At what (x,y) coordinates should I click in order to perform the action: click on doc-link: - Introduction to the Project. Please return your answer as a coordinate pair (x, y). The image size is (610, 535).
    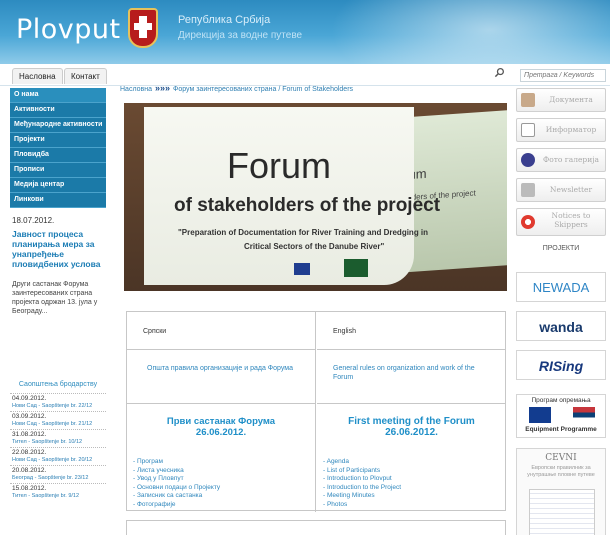
    Looking at the image, I should click on (414, 488).